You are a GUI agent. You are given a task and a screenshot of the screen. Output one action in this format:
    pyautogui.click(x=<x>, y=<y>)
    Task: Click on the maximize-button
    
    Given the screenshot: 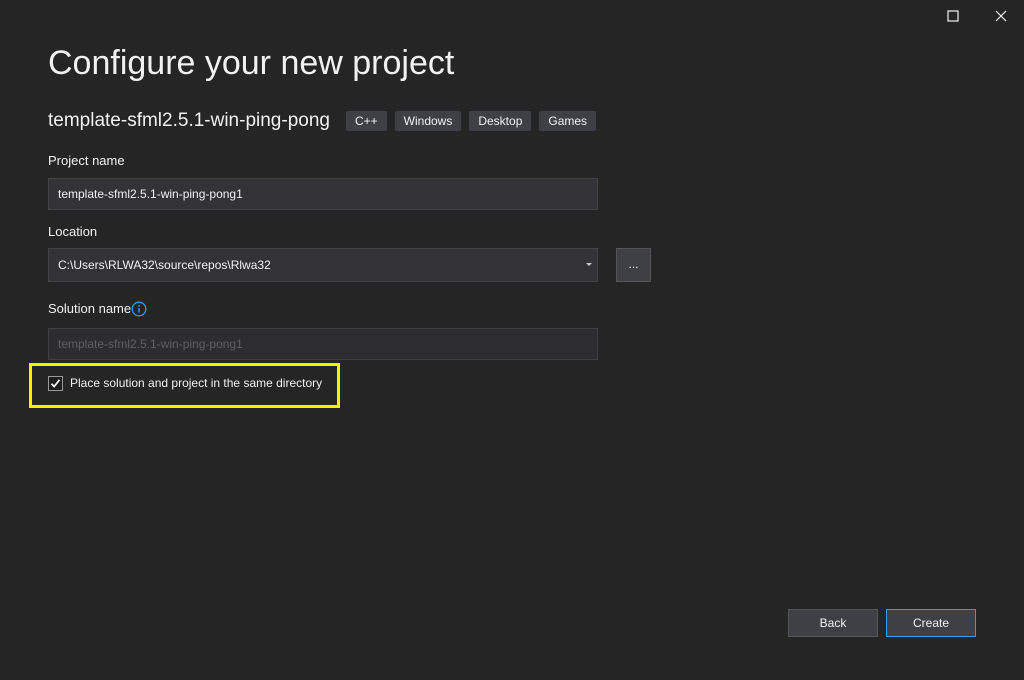 What is the action you would take?
    pyautogui.click(x=953, y=16)
    